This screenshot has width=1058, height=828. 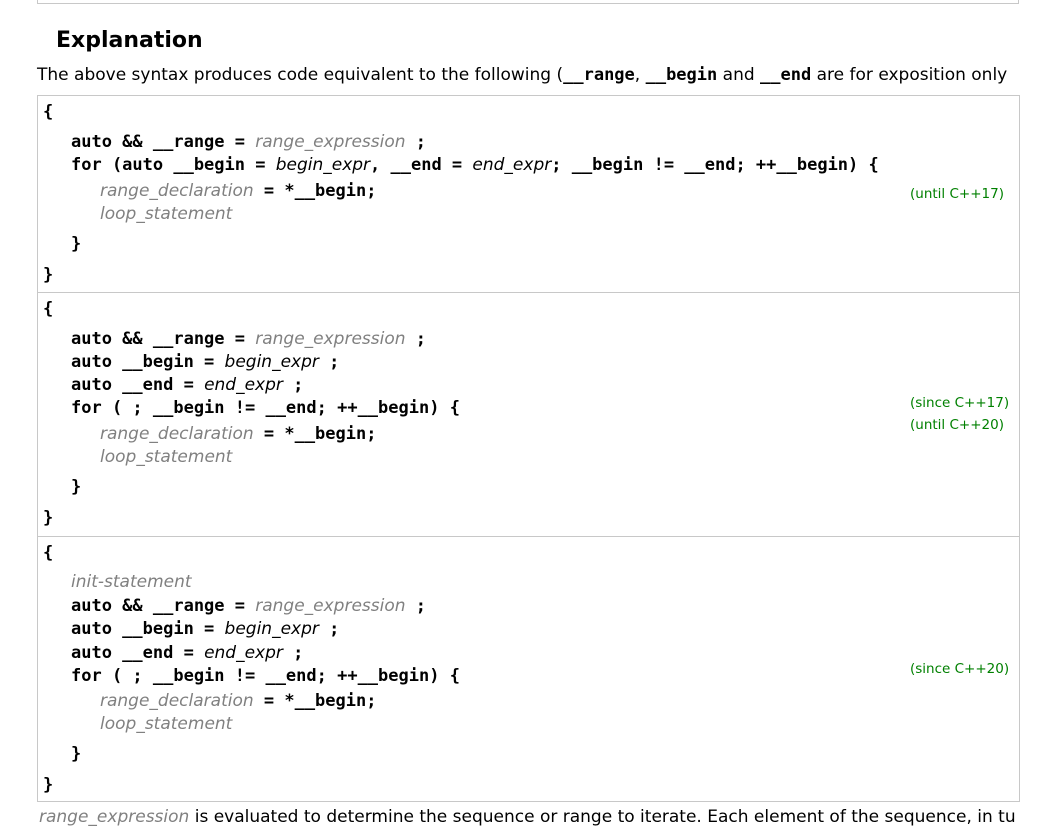 I want to click on section-heading: Explanation, so click(x=129, y=40).